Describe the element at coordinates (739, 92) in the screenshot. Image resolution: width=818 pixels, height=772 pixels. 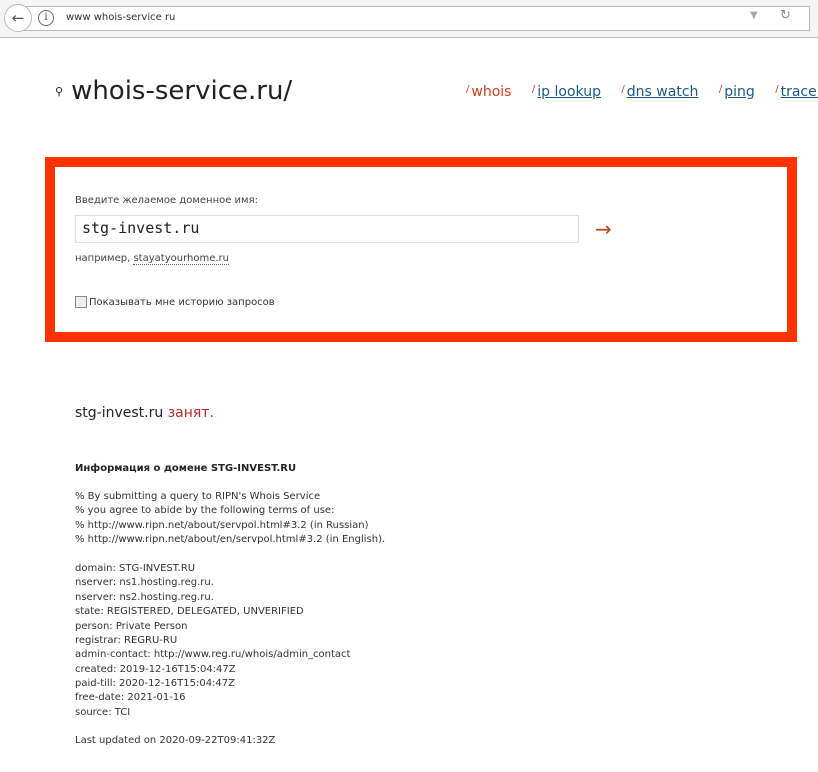
I see `nav-ping: ping` at that location.